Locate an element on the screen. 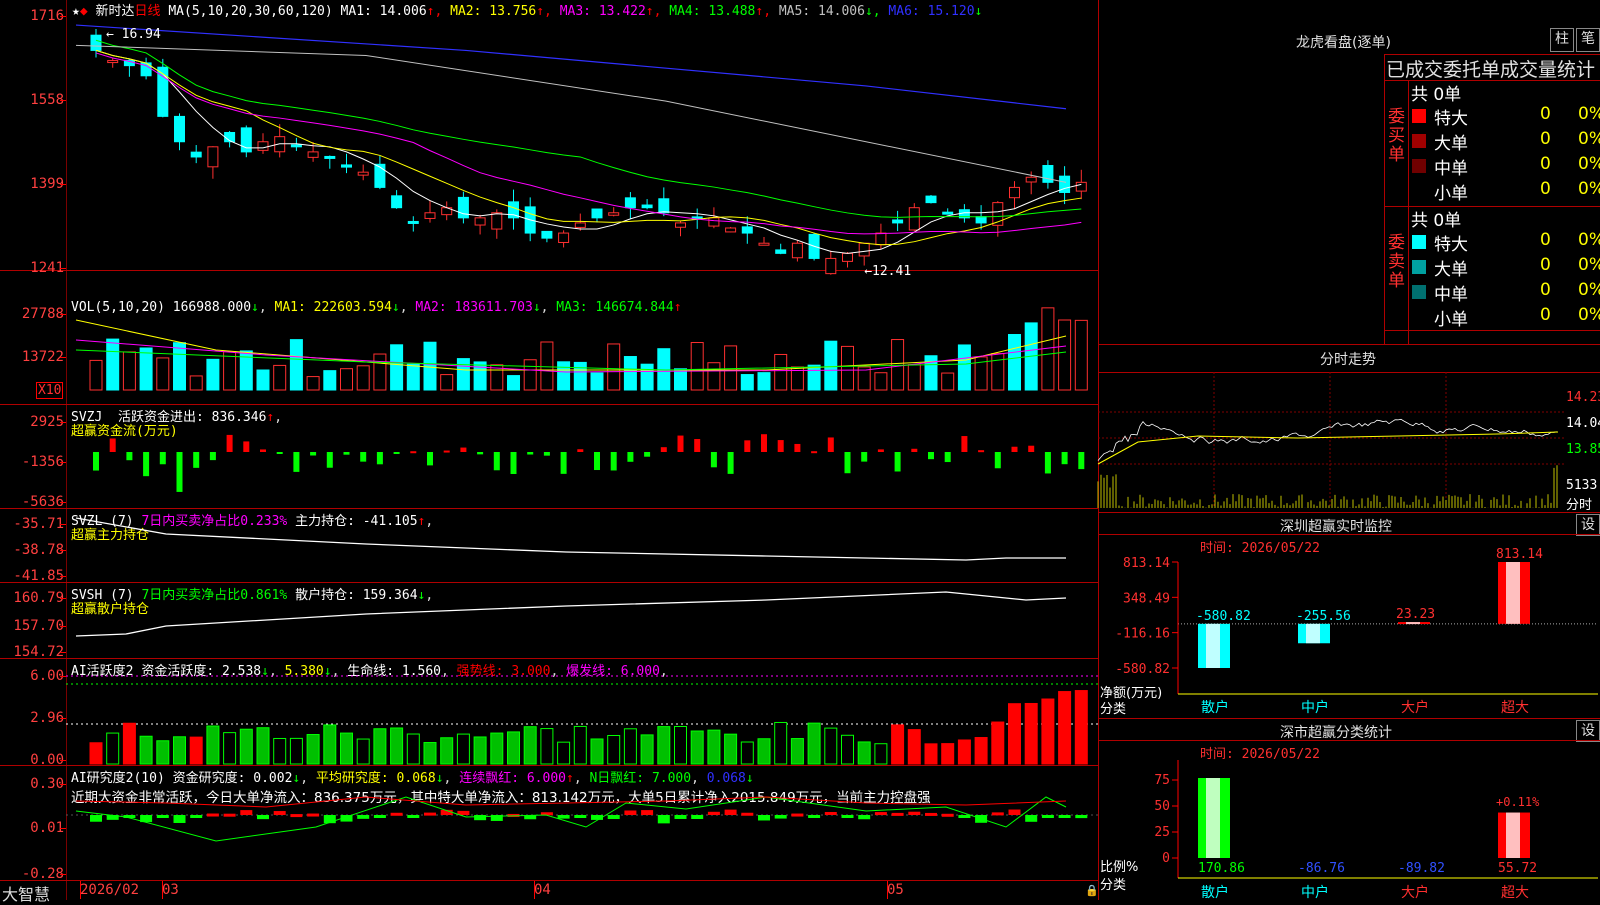 The height and width of the screenshot is (905, 1600). activity-chart is located at coordinates (582, 712).